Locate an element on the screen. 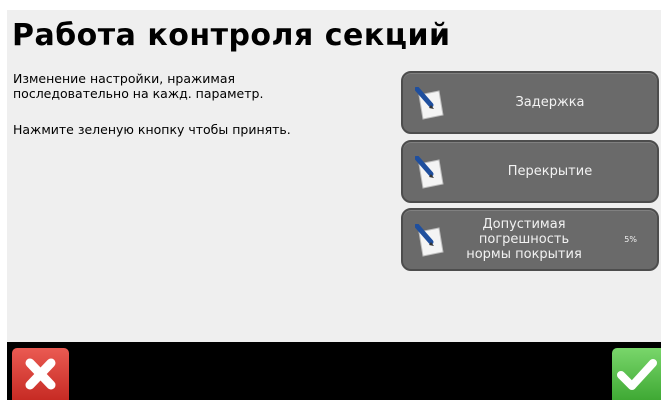 The image size is (661, 400). bottom-bar is located at coordinates (334, 371).